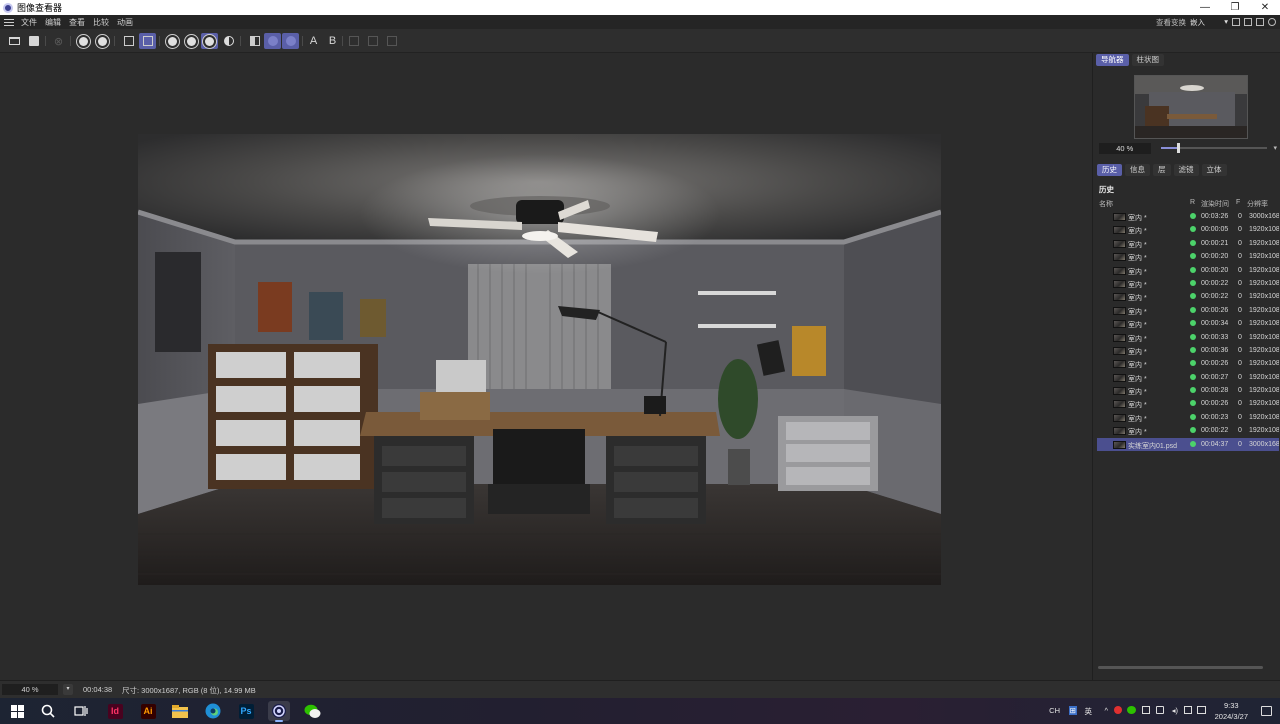  What do you see at coordinates (1192, 202) in the screenshot?
I see `column-r: R` at bounding box center [1192, 202].